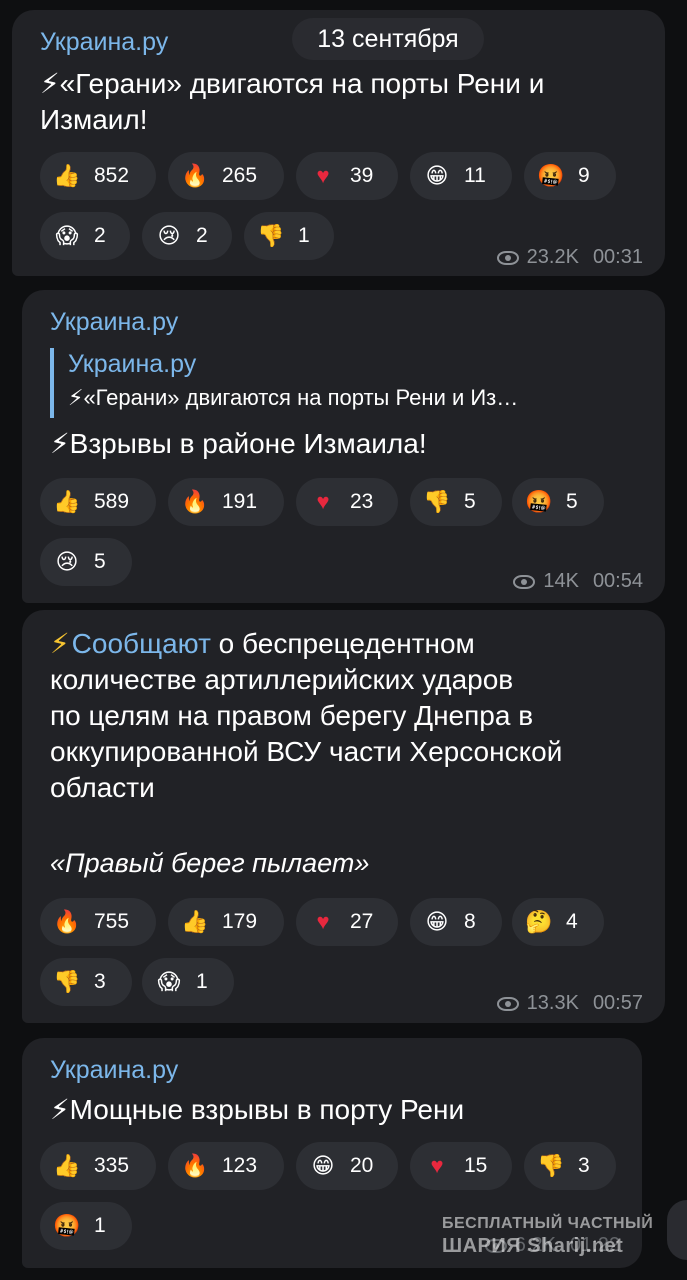 The height and width of the screenshot is (1280, 687). Describe the element at coordinates (552, 257) in the screenshot. I see `view-count: 23.2K` at that location.